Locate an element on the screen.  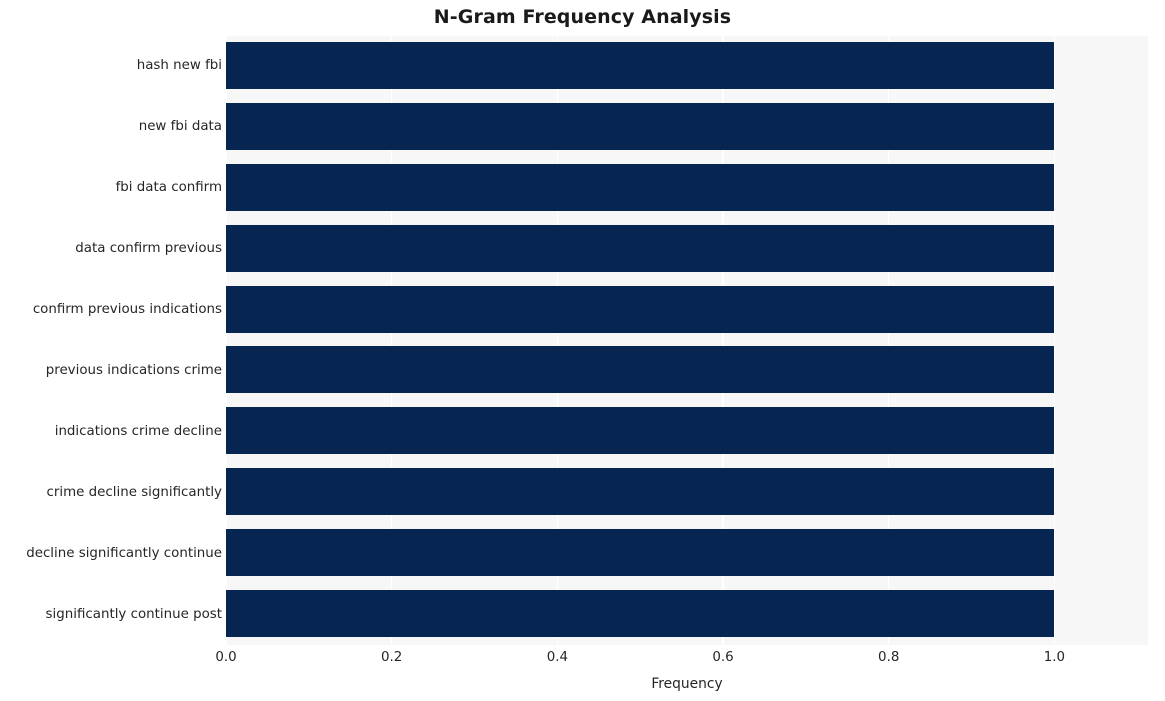
x-tick-label: 1.0 is located at coordinates (1054, 657).